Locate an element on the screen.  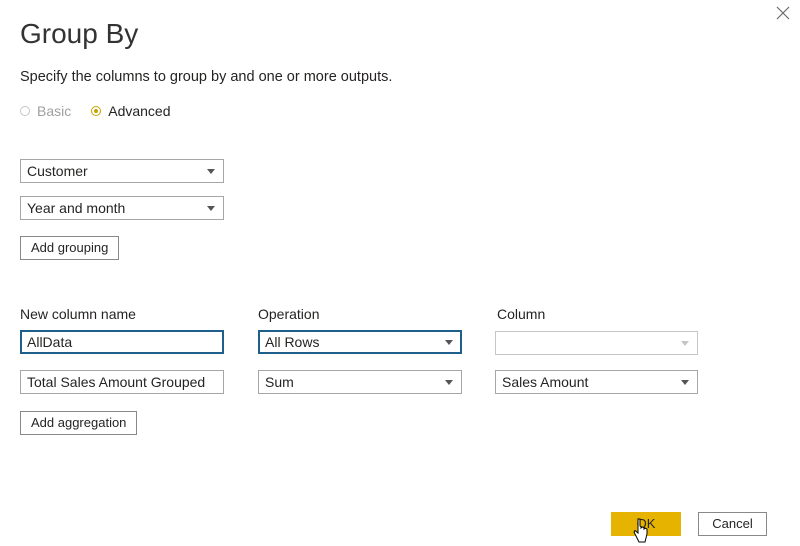
radio-advanced-circle is located at coordinates (96, 111).